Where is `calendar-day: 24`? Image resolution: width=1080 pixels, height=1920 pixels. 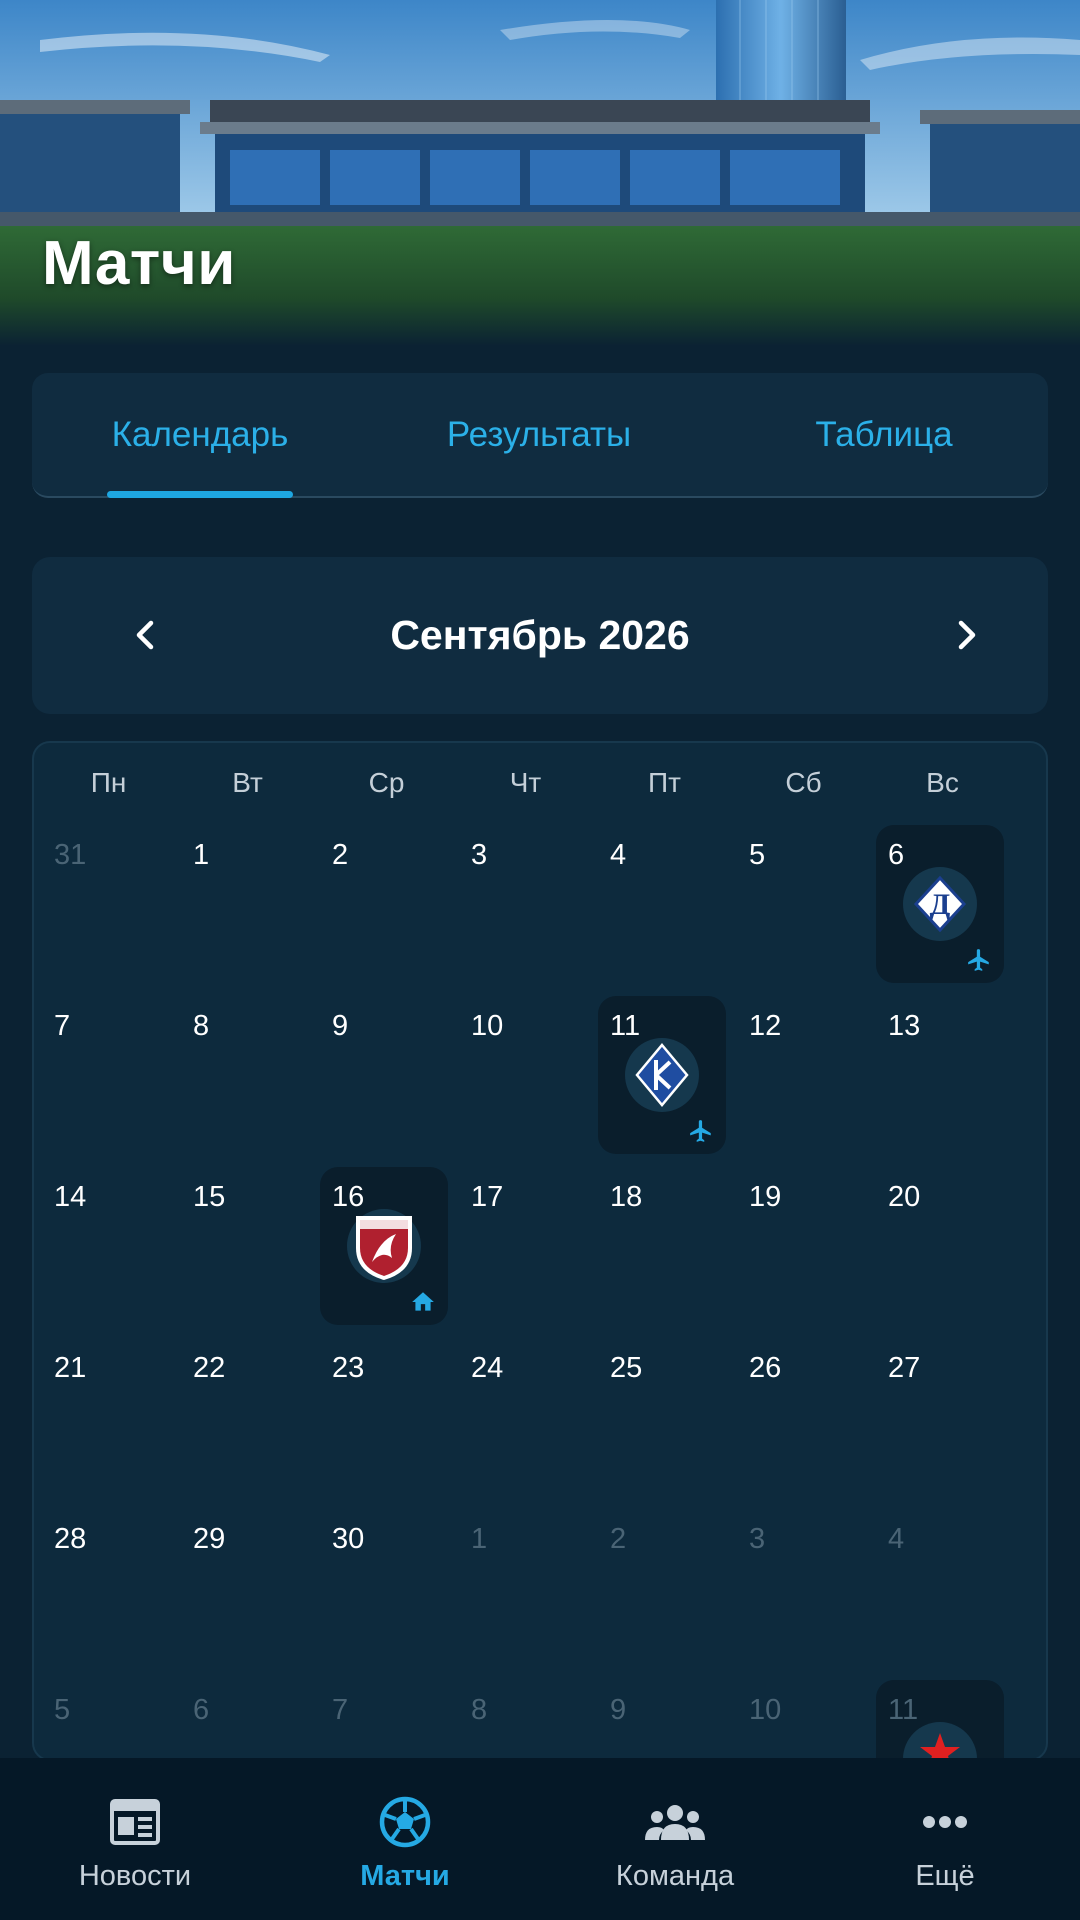
calendar-day: 24 is located at coordinates (523, 1417).